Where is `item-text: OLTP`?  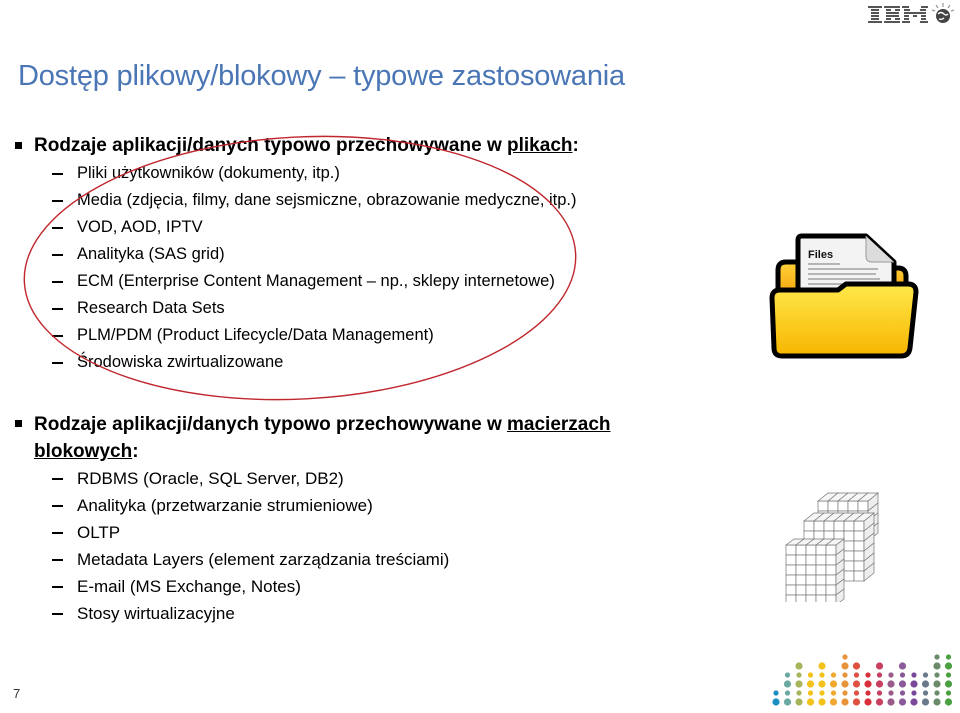
item-text: OLTP is located at coordinates (99, 532).